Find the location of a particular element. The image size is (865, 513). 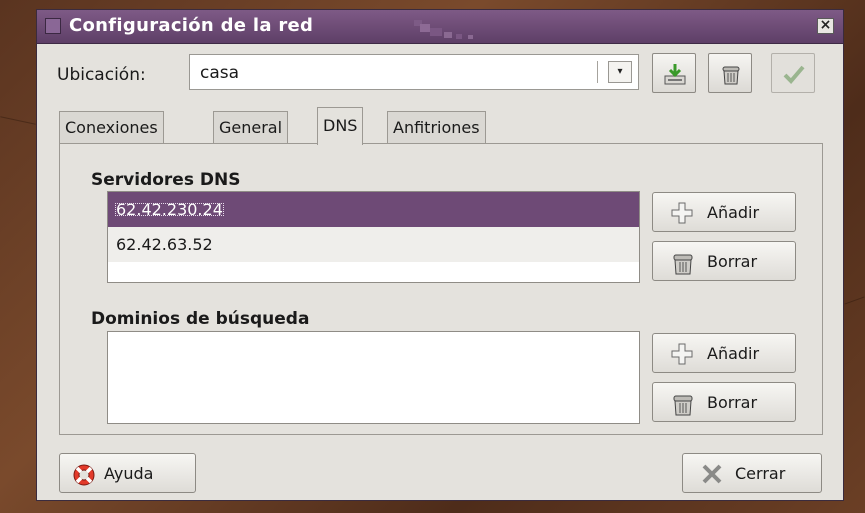

chevron-down-icon: ▾ is located at coordinates (620, 71).